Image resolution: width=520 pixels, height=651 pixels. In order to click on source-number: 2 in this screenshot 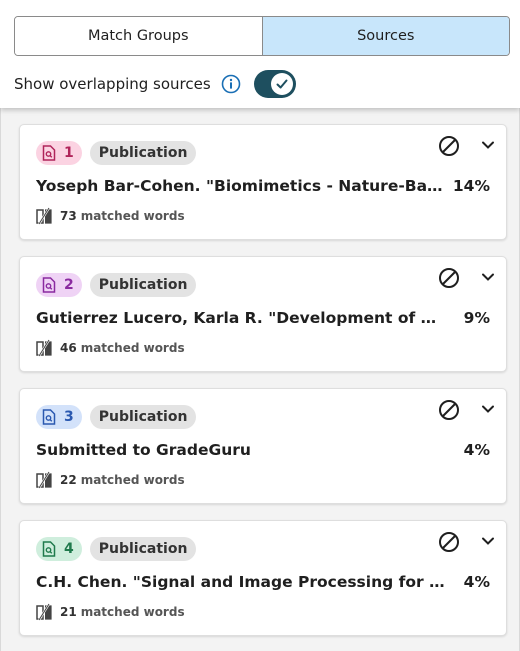, I will do `click(69, 285)`.